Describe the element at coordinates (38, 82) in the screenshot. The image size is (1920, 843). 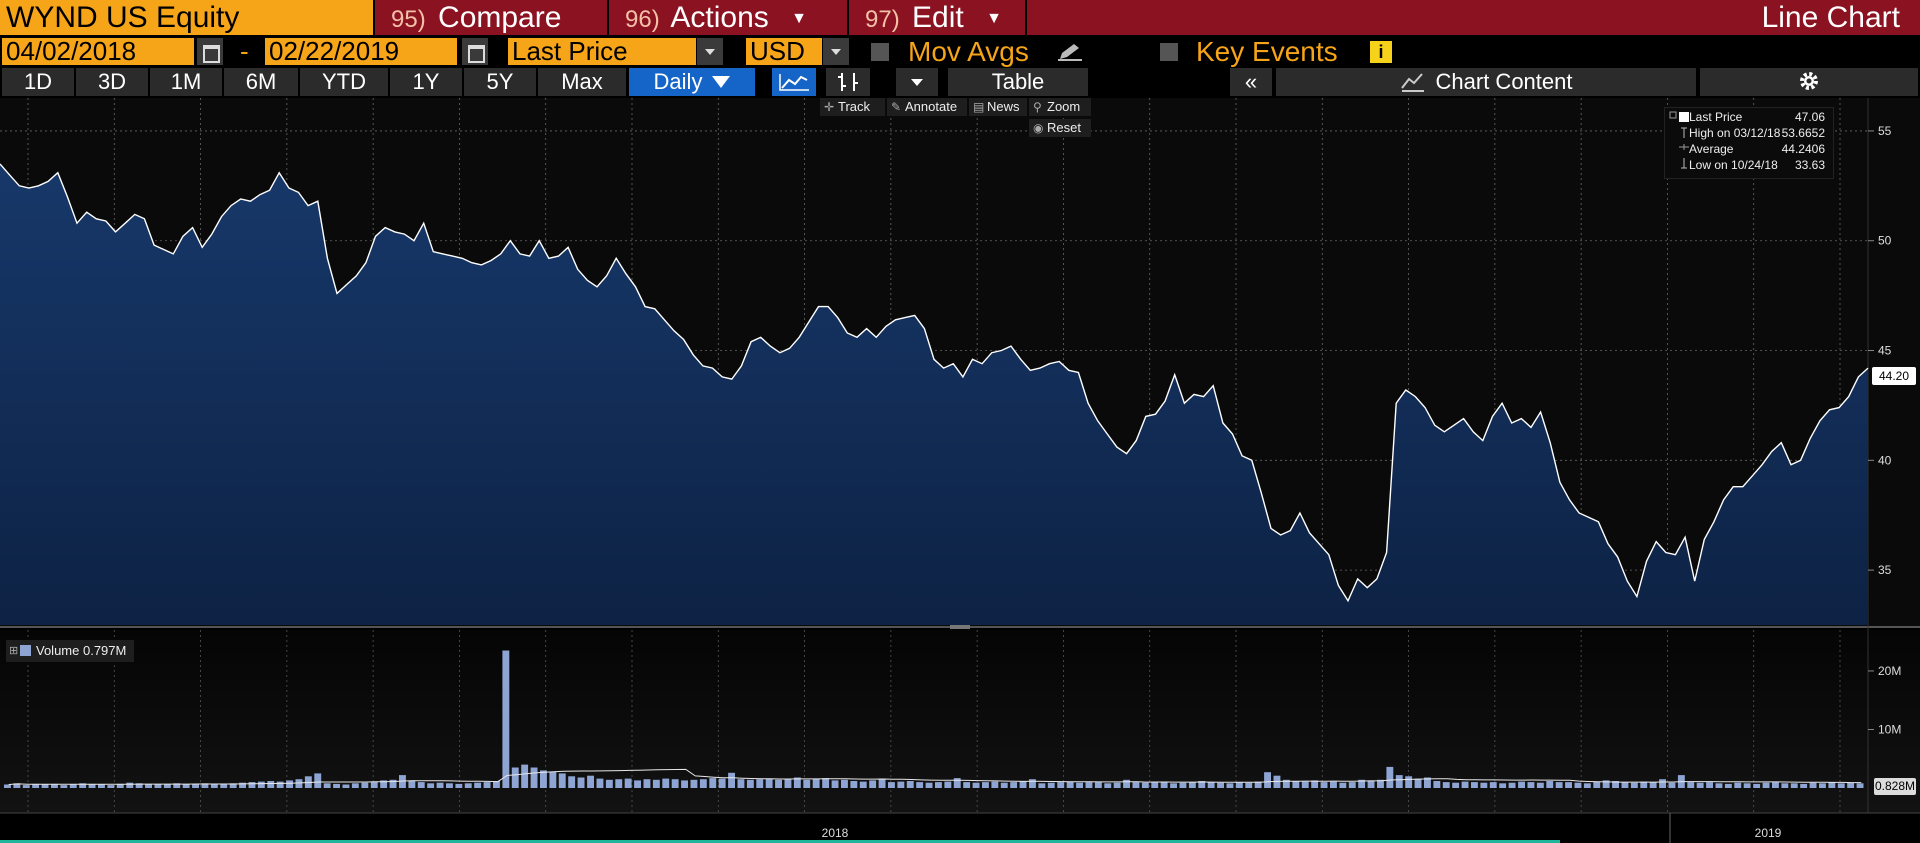
I see `period-1d-button: 1D` at that location.